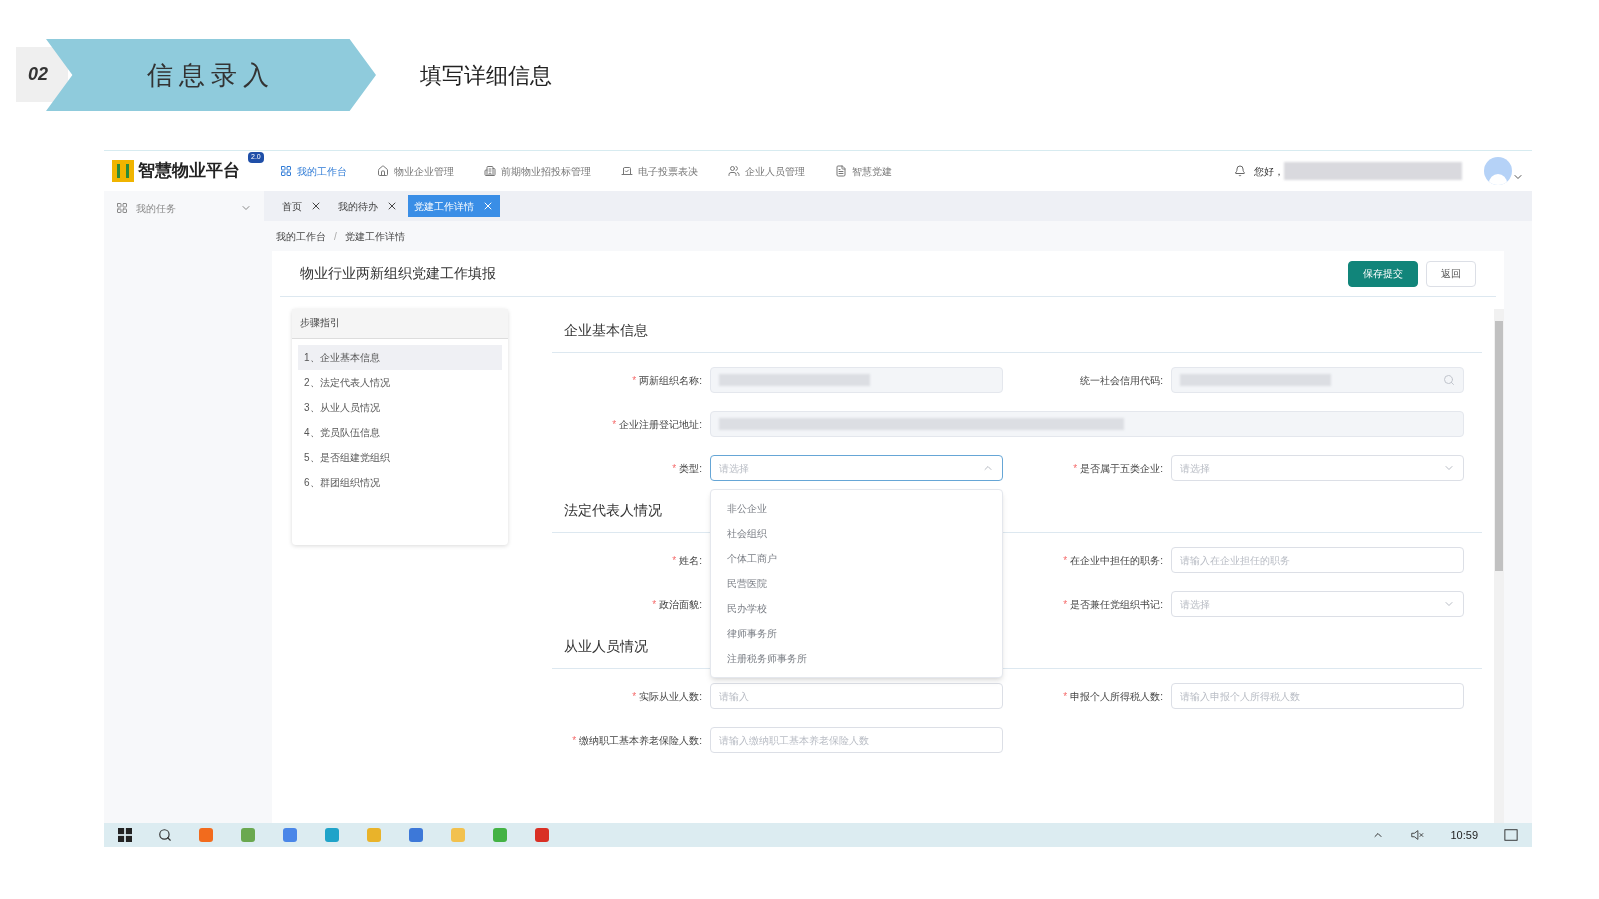  What do you see at coordinates (1116, 696) in the screenshot?
I see `field-label: 申报个人所得税人数:` at bounding box center [1116, 696].